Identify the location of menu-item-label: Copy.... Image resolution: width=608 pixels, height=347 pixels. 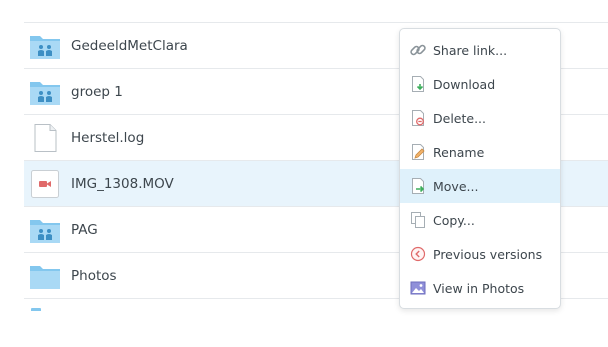
(454, 220).